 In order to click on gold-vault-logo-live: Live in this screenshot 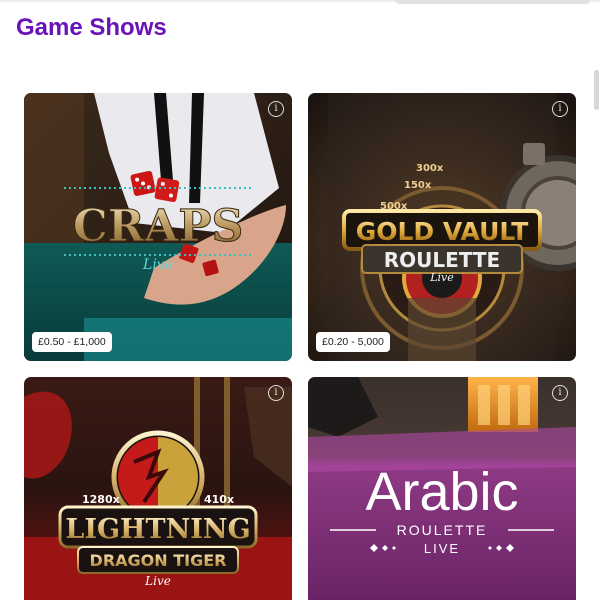, I will do `click(441, 277)`.